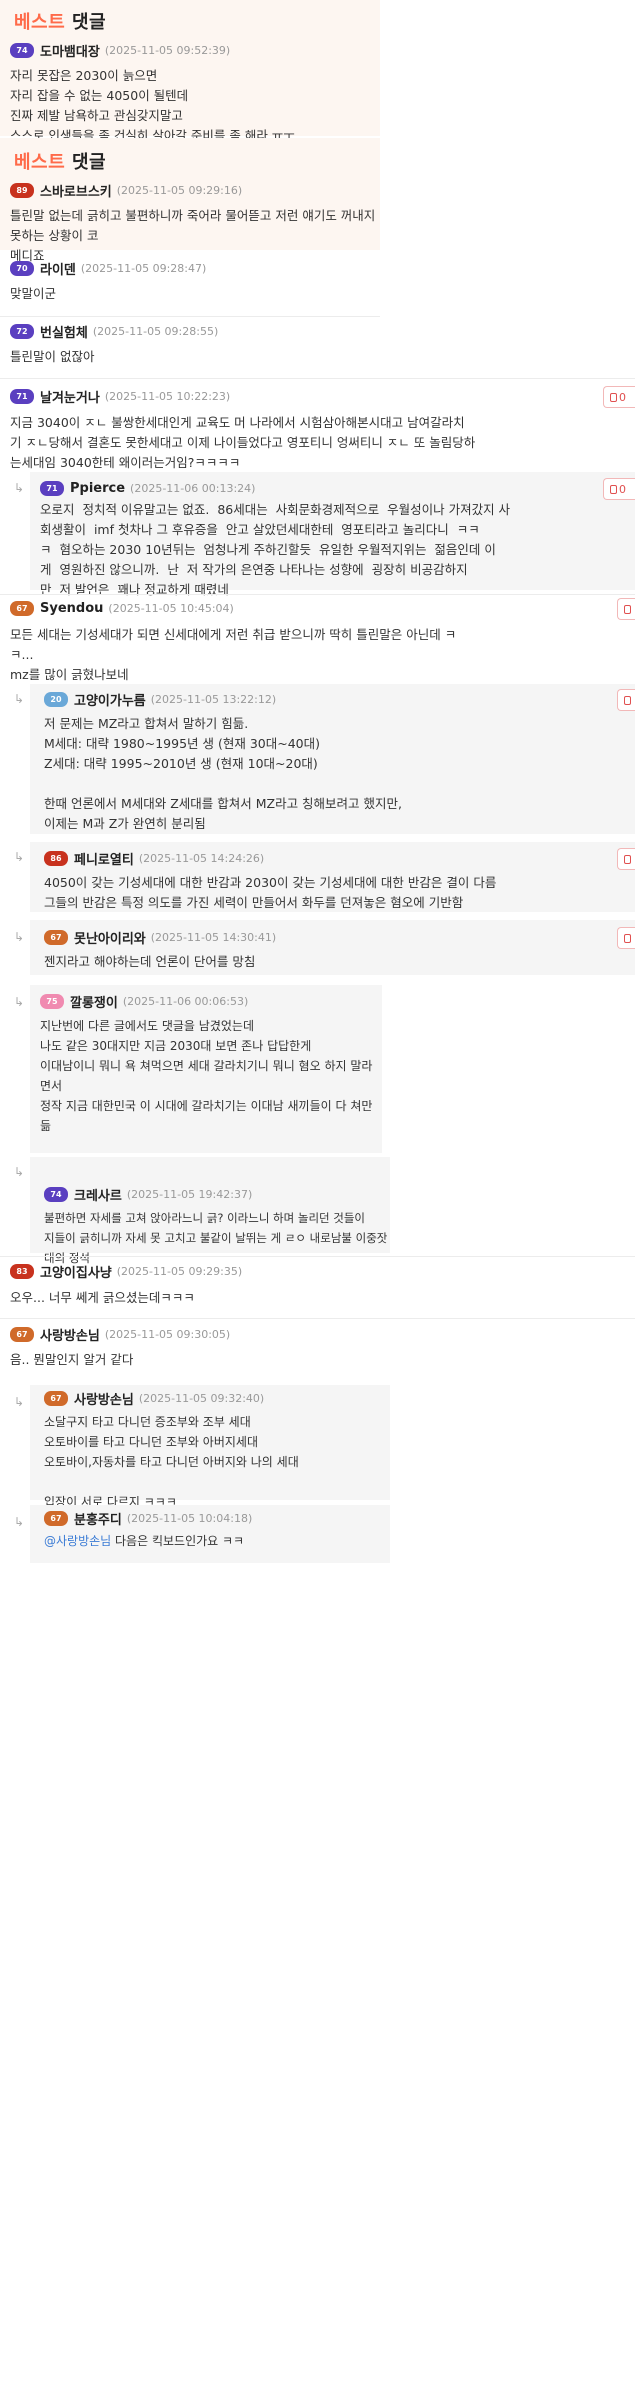  Describe the element at coordinates (110, 699) in the screenshot. I see `nickname: 고양이가누름` at that location.